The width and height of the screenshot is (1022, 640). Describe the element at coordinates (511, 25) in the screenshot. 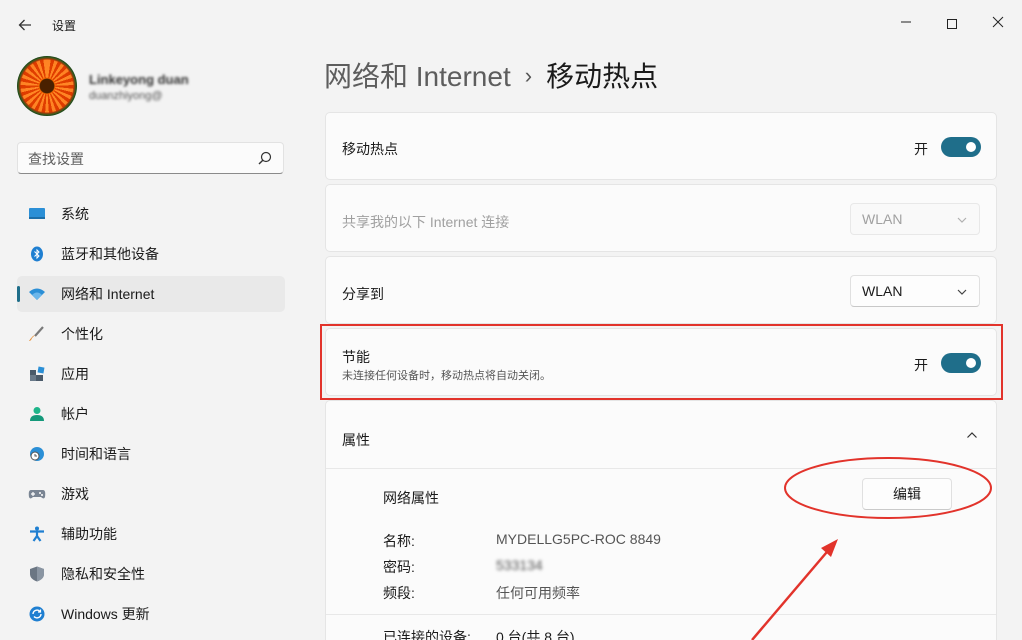

I see `title-bar: 设置` at that location.